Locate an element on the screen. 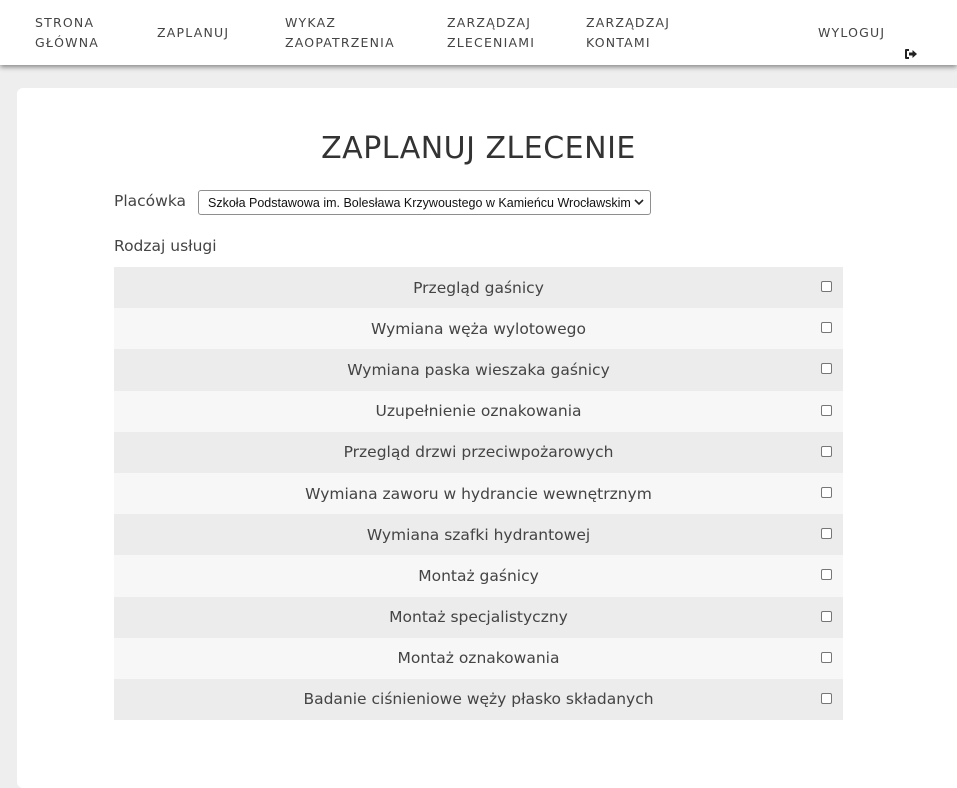 The height and width of the screenshot is (788, 957). service-row: Montaż specjalistyczny is located at coordinates (478, 617).